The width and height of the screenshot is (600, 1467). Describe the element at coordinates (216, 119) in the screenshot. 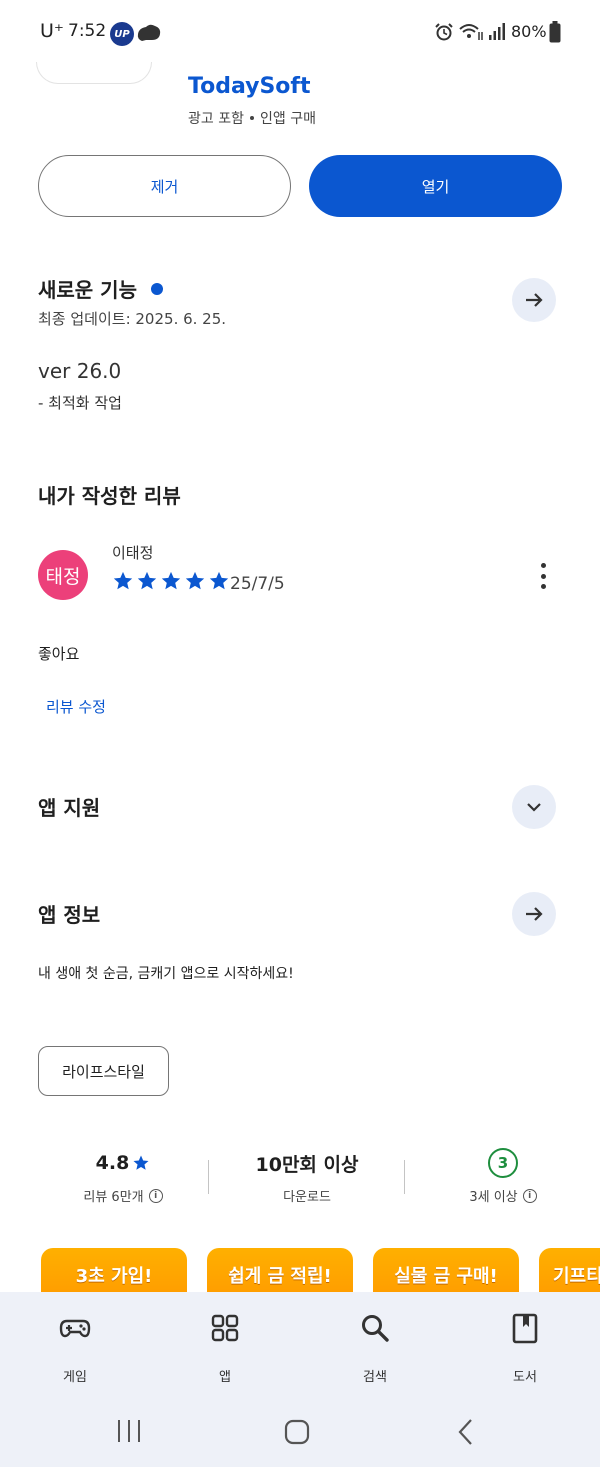

I see `ads-label: 광고 포함` at that location.